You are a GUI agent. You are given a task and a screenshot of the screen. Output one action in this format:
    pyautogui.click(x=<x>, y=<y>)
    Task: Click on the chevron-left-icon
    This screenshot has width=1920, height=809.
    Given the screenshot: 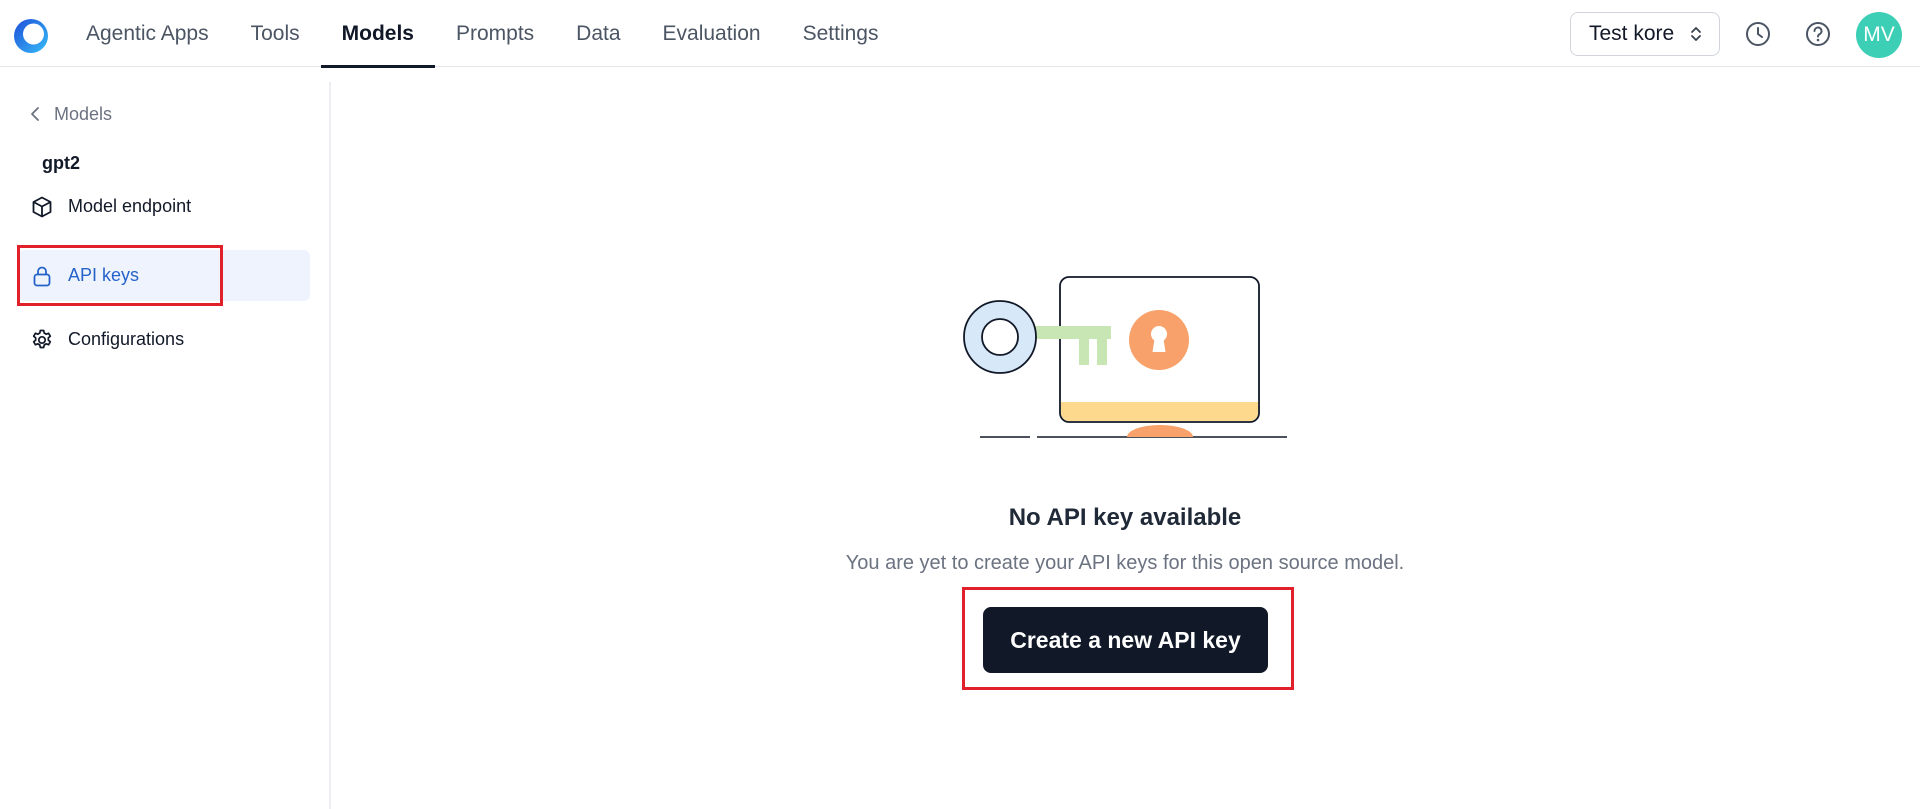 What is the action you would take?
    pyautogui.click(x=35, y=114)
    